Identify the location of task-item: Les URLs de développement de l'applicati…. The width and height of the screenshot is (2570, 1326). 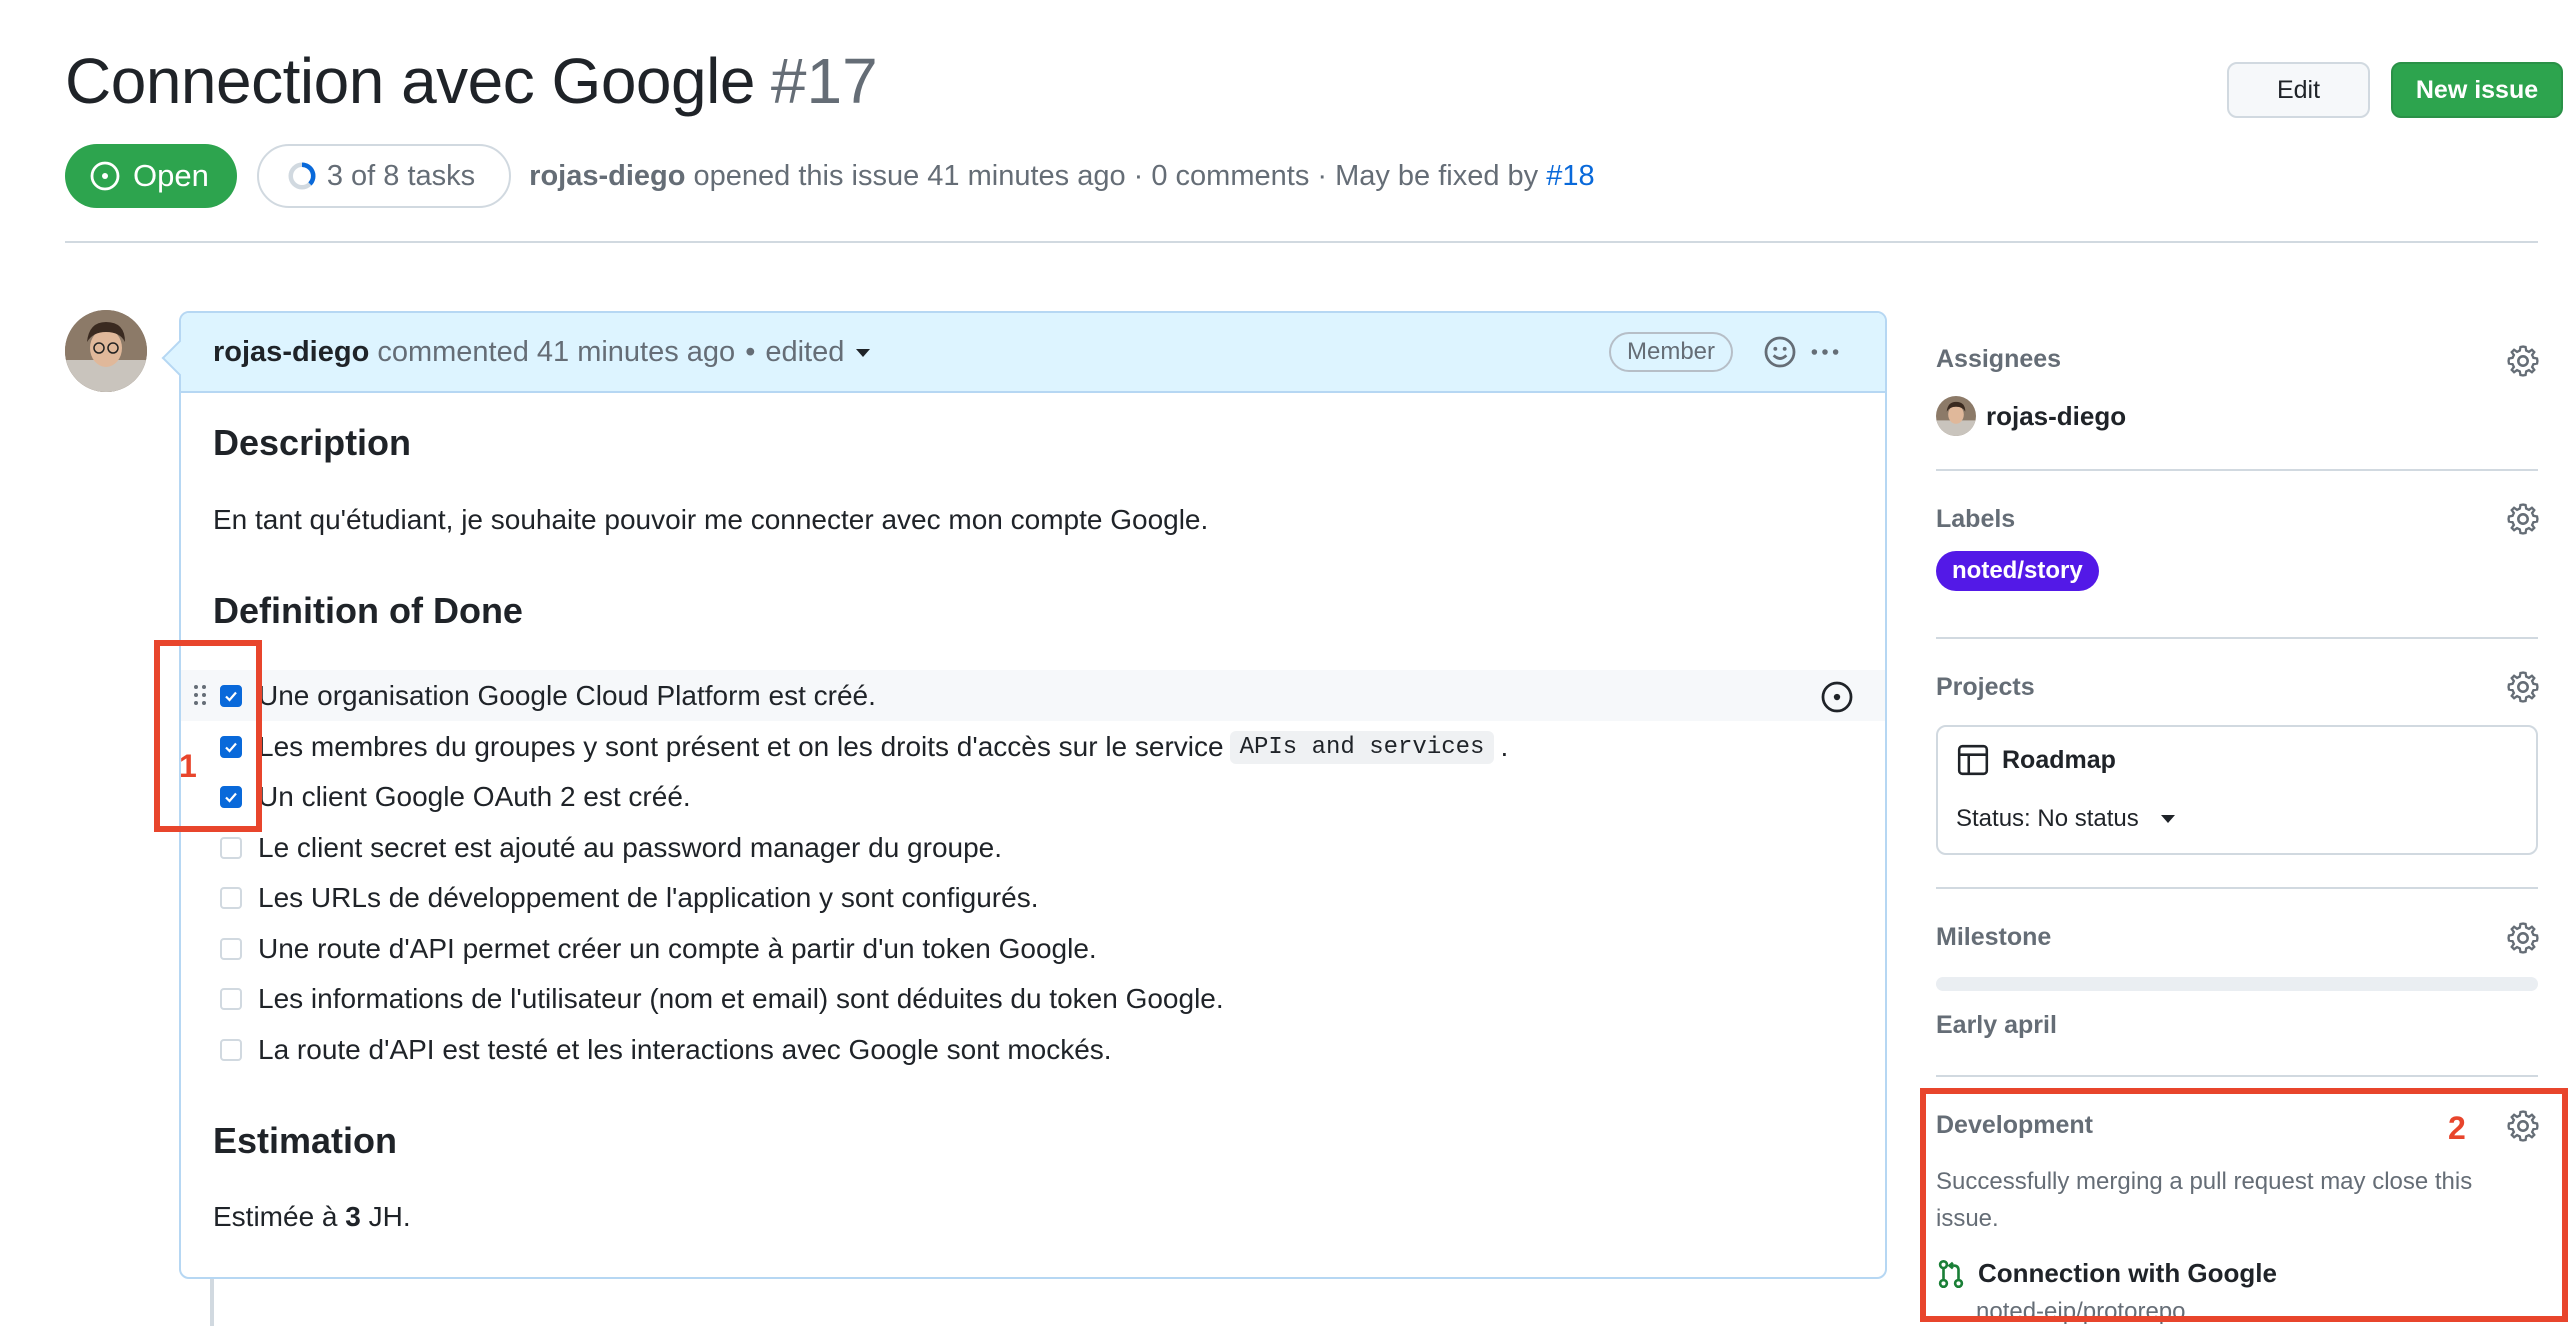
(629, 898).